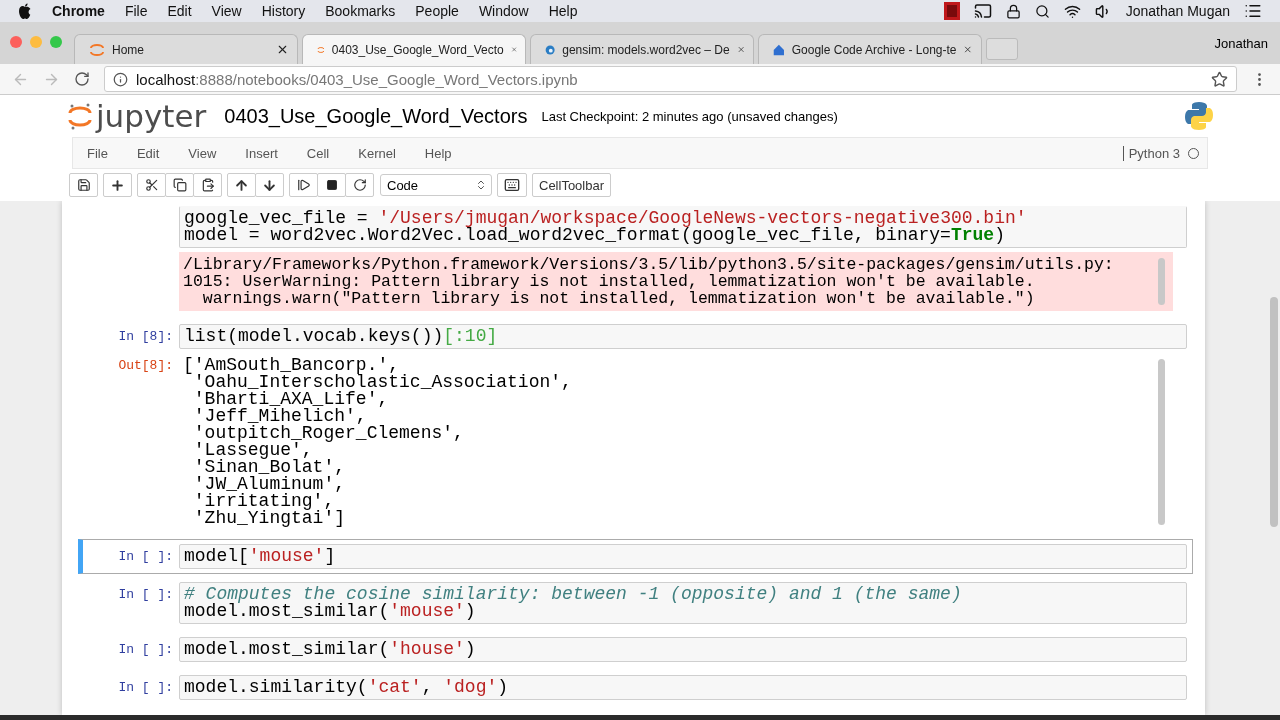 The image size is (1280, 720). I want to click on app-menu: Chrome, so click(78, 11).